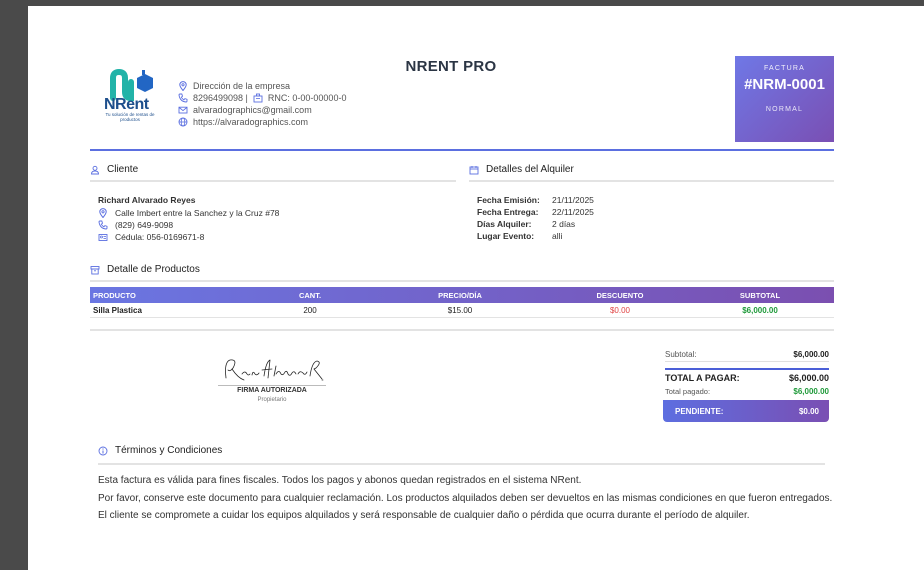 The width and height of the screenshot is (924, 570). Describe the element at coordinates (784, 109) in the screenshot. I see `invoice-status: NORMAL` at that location.